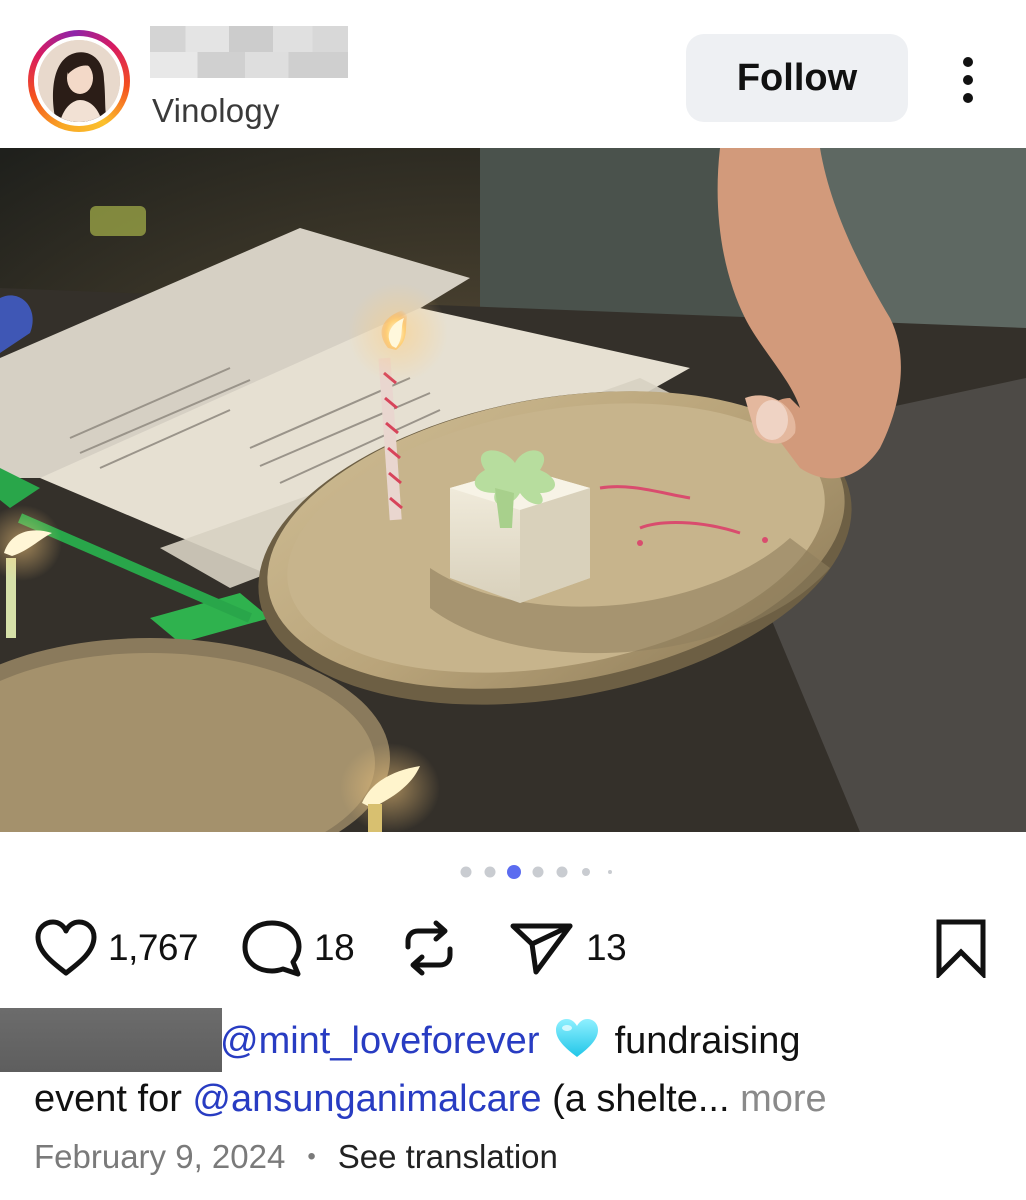  What do you see at coordinates (542, 948) in the screenshot?
I see `send-icon` at bounding box center [542, 948].